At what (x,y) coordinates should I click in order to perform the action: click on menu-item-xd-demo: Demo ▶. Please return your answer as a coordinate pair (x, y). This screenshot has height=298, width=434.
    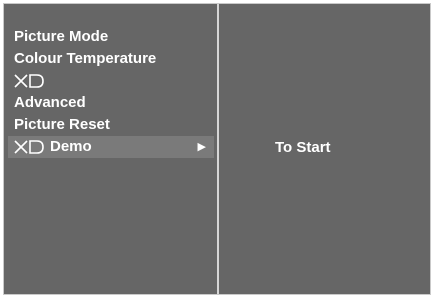
    Looking at the image, I should click on (111, 147).